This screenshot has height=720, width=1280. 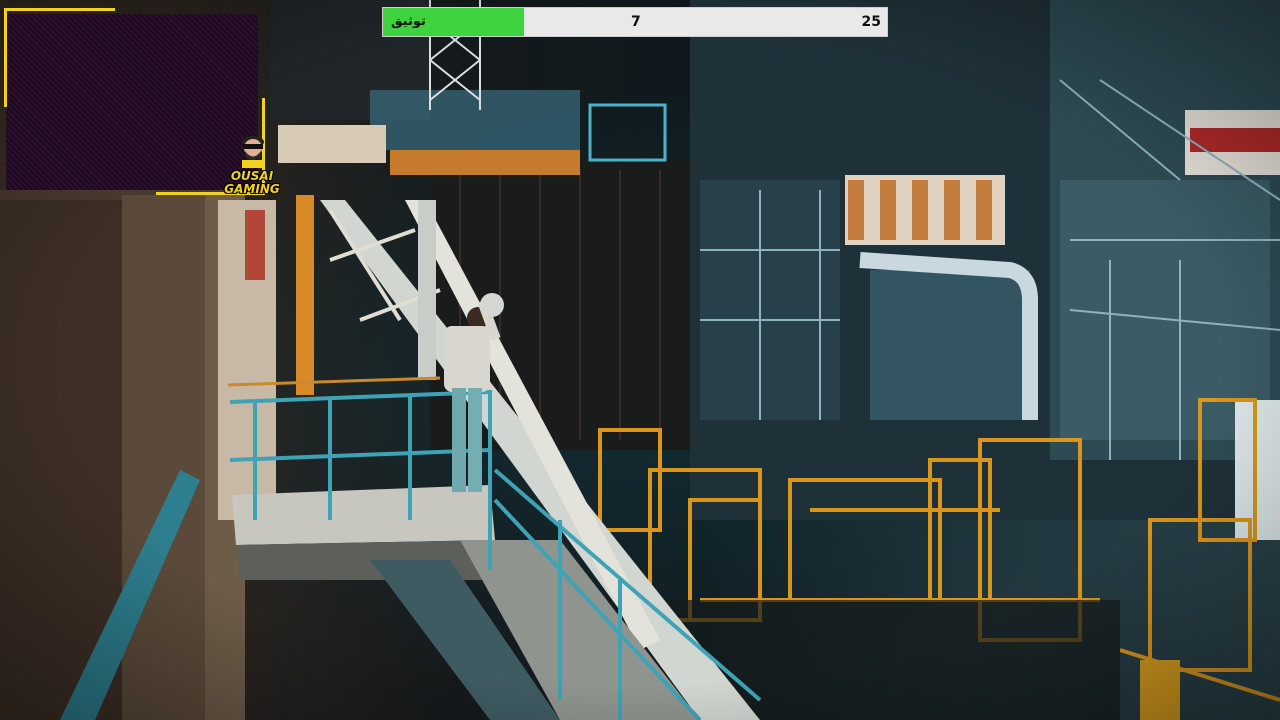 I want to click on avatar-icon, so click(x=253, y=152).